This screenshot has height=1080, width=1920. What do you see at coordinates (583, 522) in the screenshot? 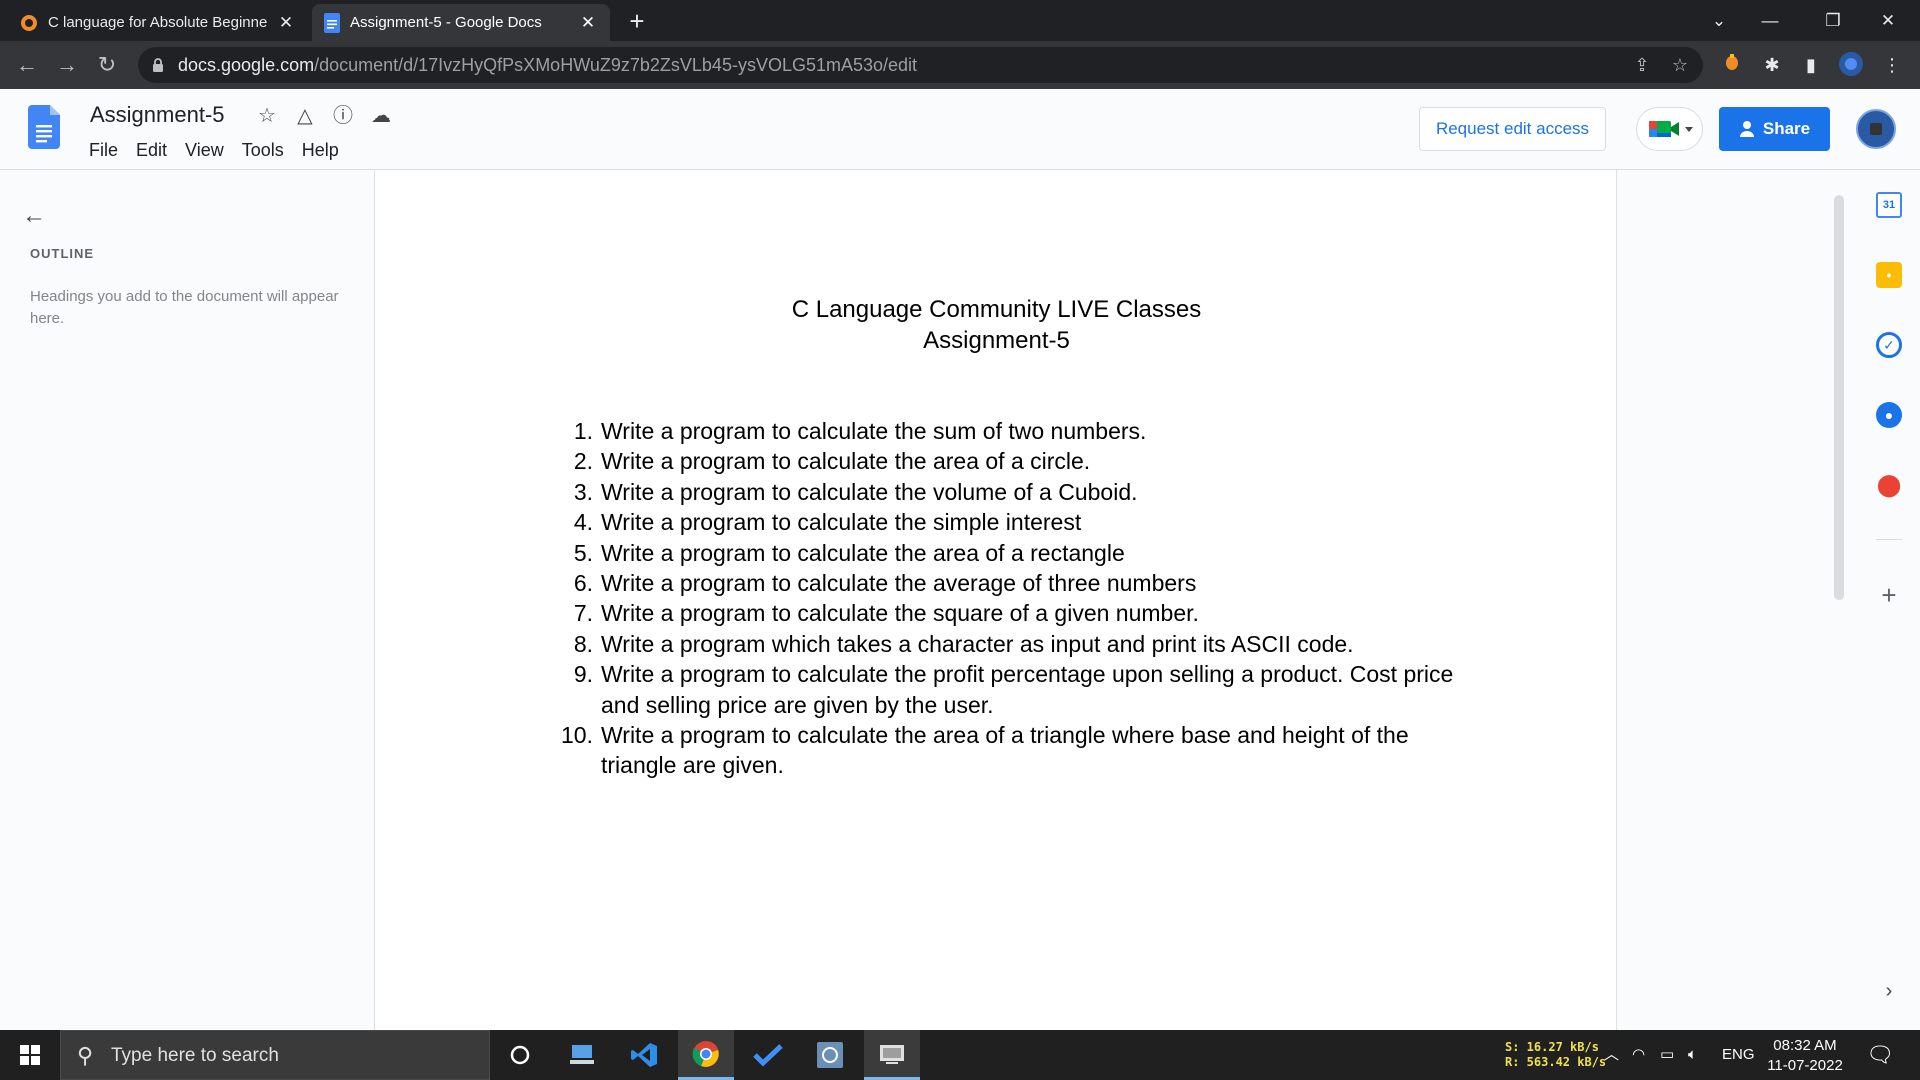
I see `list-number: 4.` at bounding box center [583, 522].